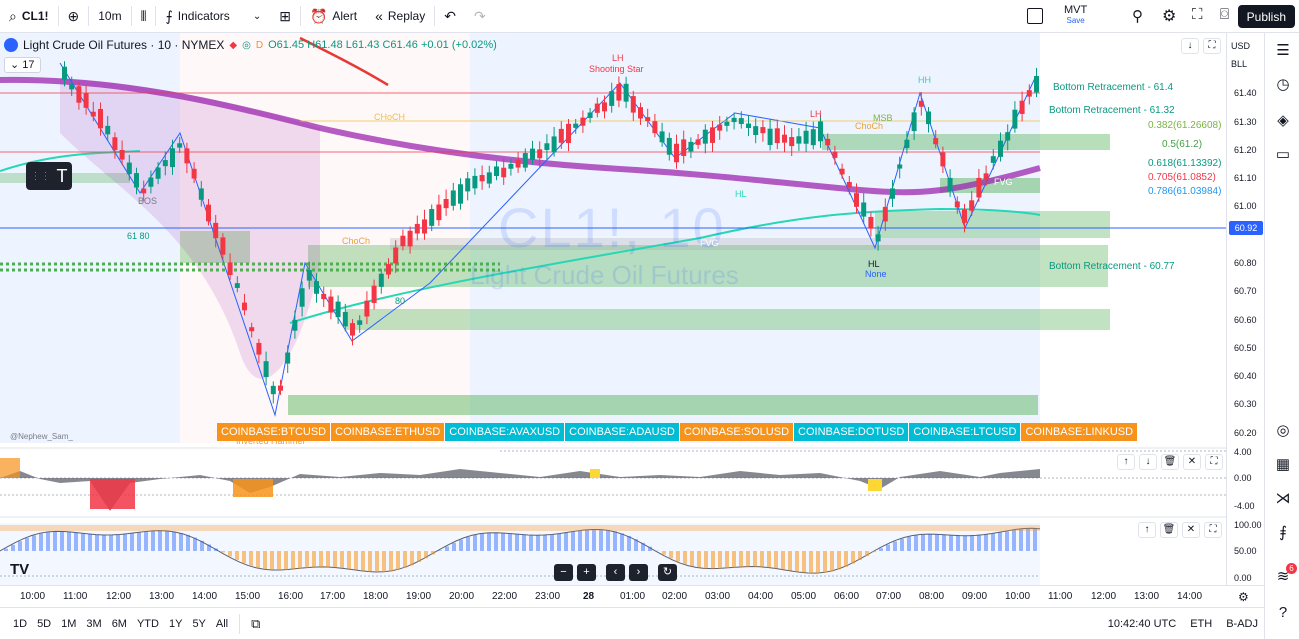  I want to click on help-icon: ?, so click(1283, 613).